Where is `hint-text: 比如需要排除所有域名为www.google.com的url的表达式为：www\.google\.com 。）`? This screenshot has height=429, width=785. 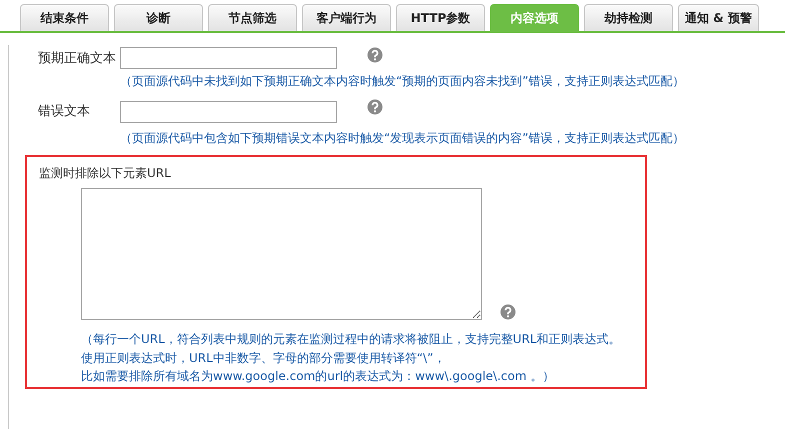 hint-text: 比如需要排除所有域名为www.google.com的url的表达式为：www\.google\.com 。） is located at coordinates (318, 376).